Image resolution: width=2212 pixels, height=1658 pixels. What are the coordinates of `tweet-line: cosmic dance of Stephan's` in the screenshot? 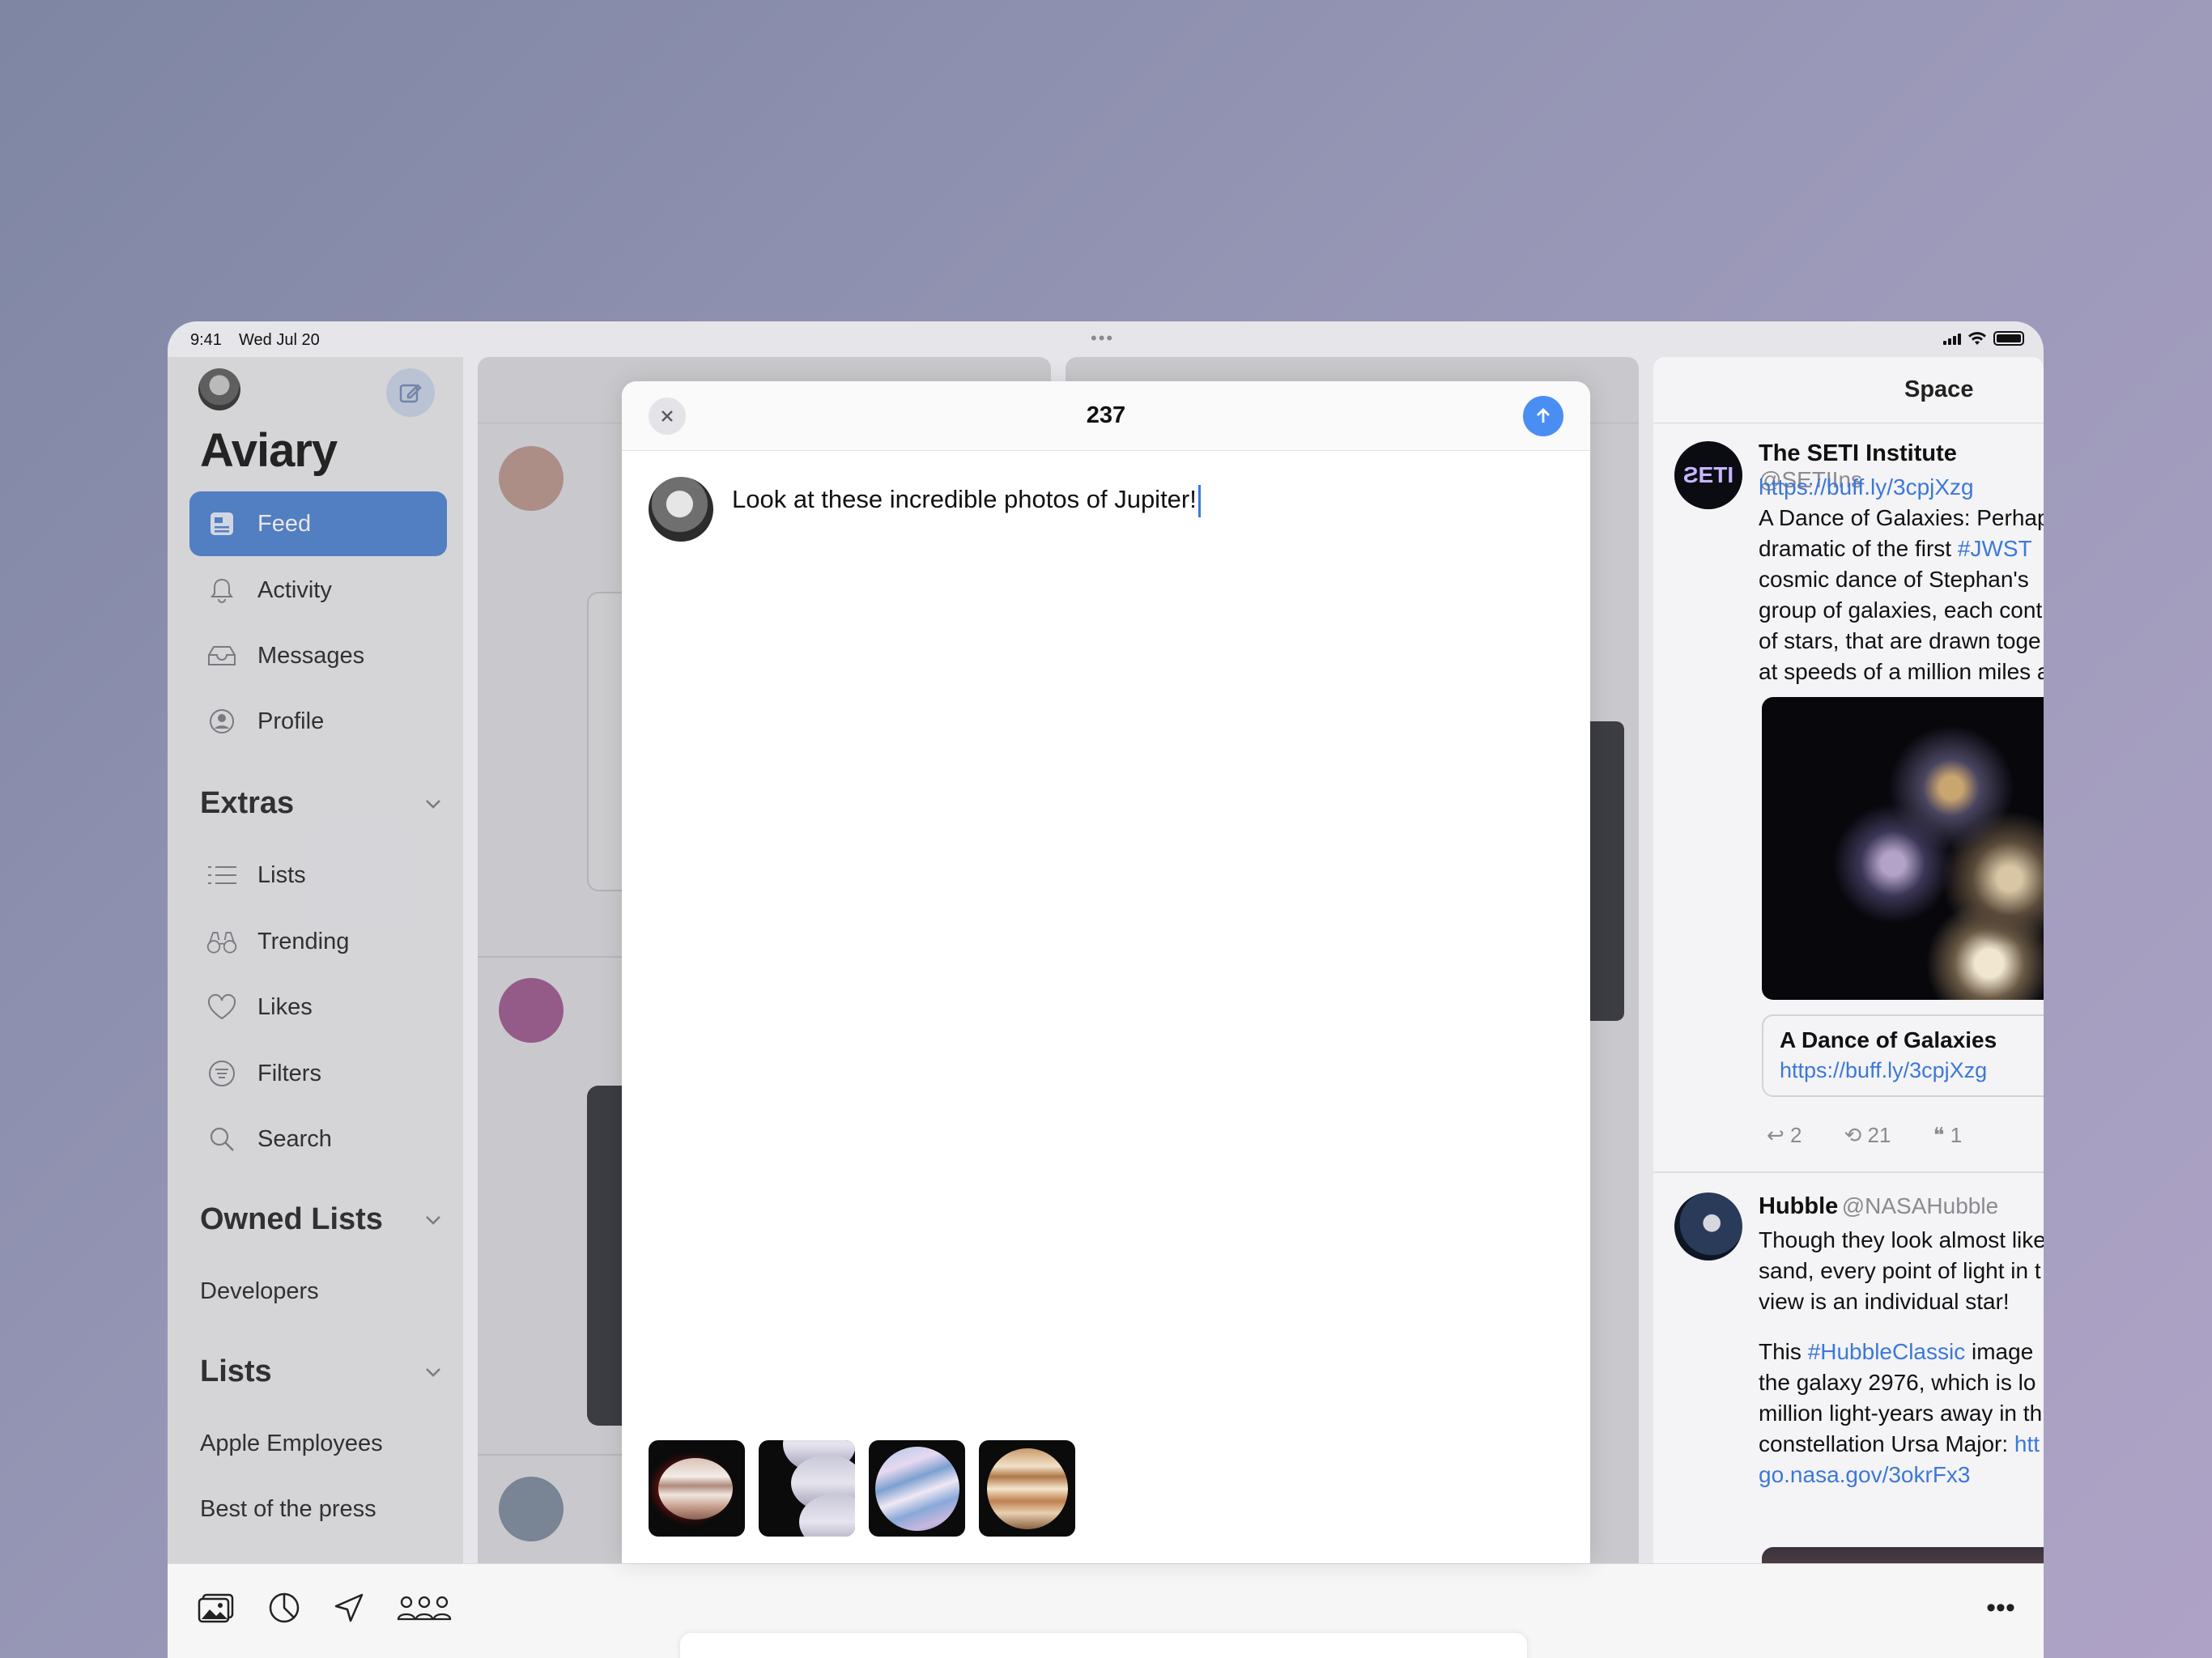 It's located at (1894, 579).